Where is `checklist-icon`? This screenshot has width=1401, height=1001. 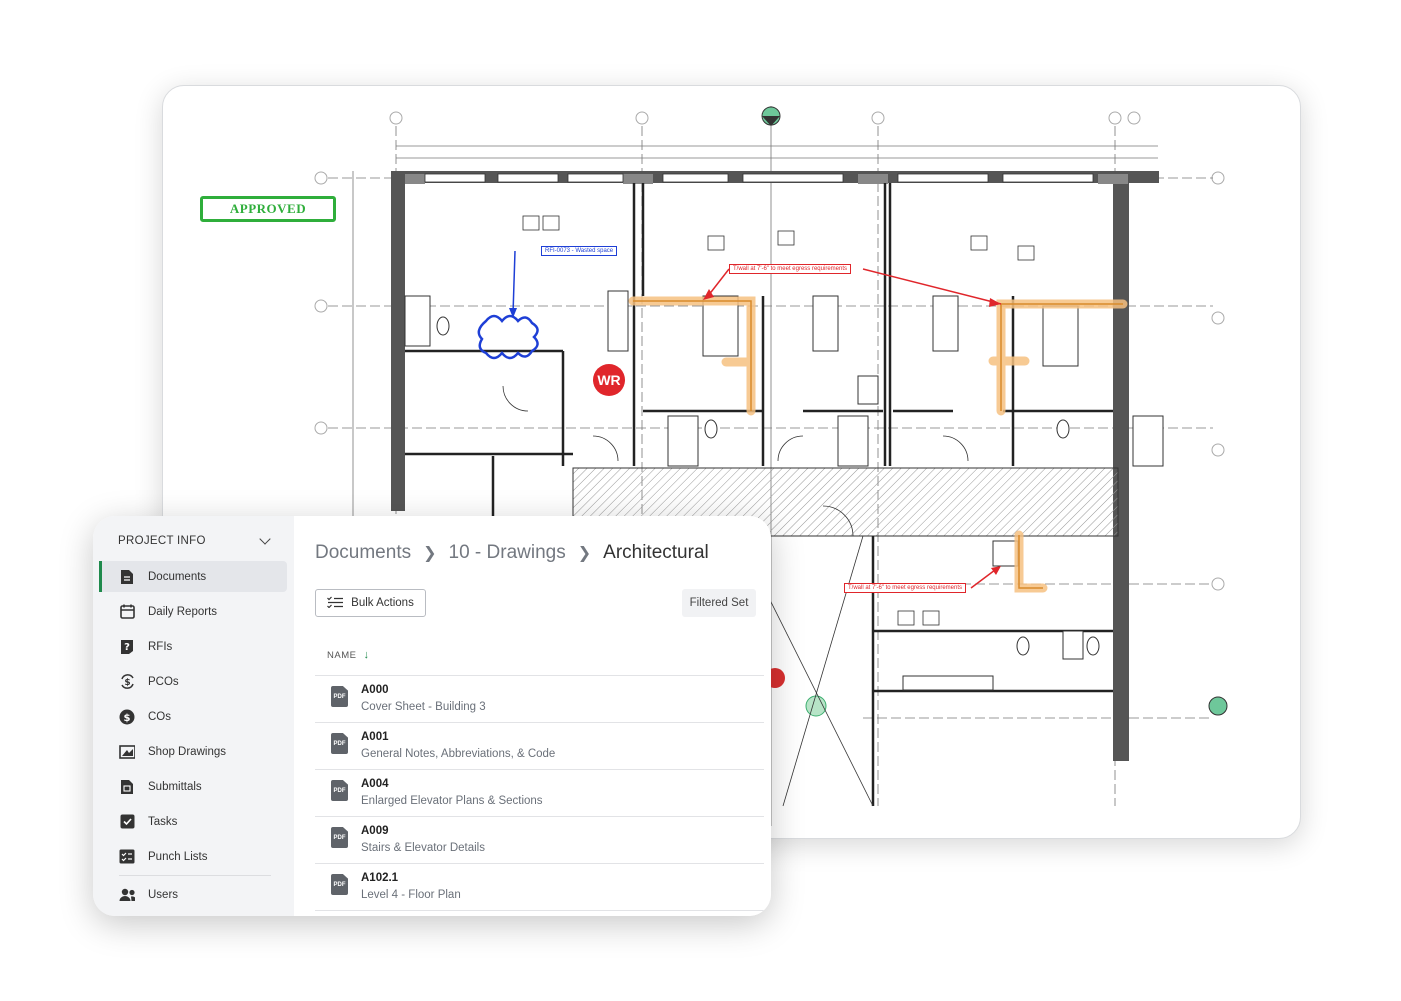
checklist-icon is located at coordinates (335, 603).